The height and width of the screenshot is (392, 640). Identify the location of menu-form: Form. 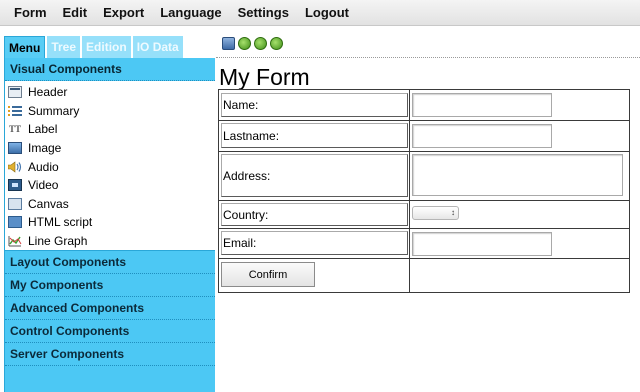
(30, 13).